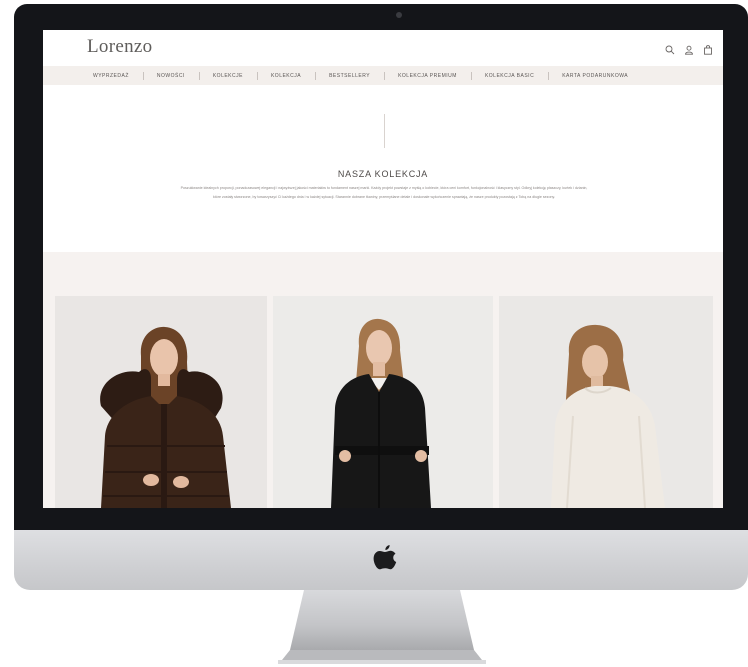 This screenshot has height=667, width=748. What do you see at coordinates (670, 48) in the screenshot?
I see `search-icon` at bounding box center [670, 48].